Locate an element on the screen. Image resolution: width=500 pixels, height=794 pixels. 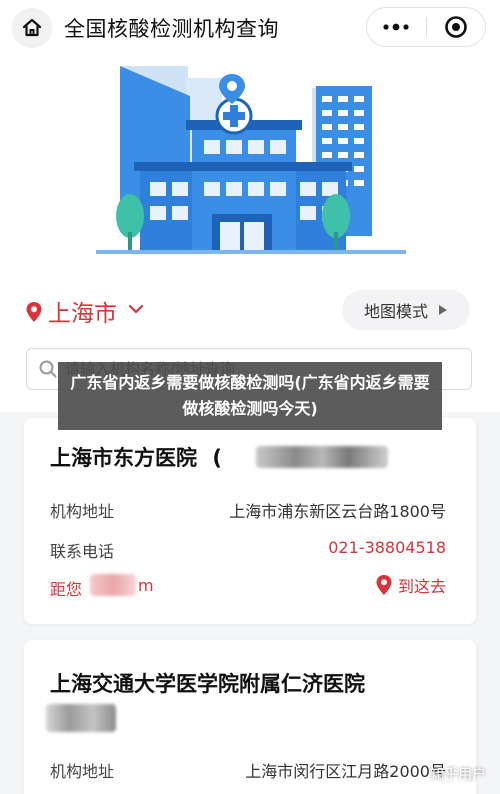
distance-unit: m is located at coordinates (146, 585).